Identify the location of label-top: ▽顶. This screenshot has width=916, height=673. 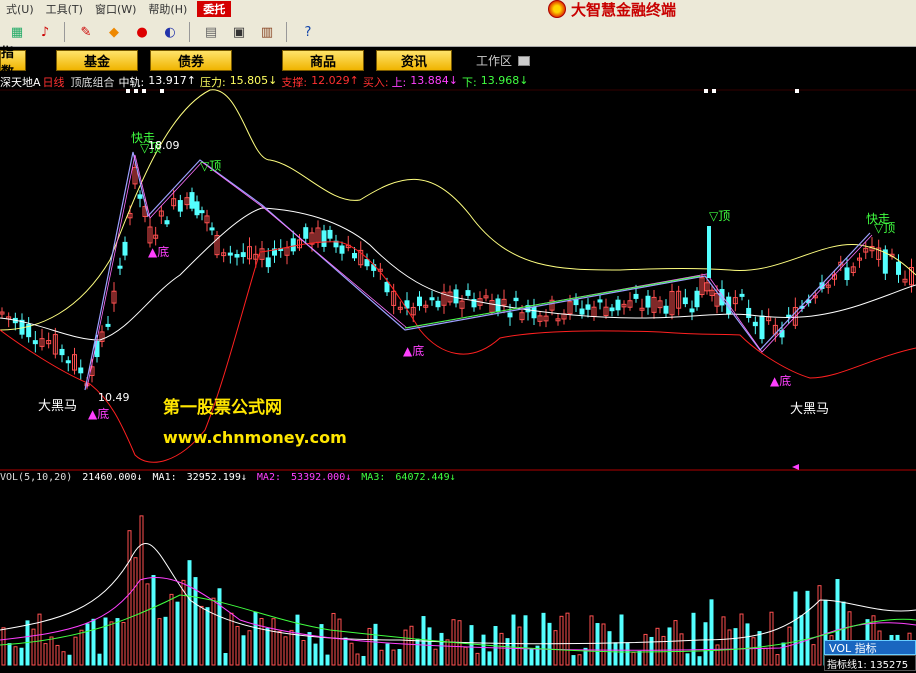
(719, 216).